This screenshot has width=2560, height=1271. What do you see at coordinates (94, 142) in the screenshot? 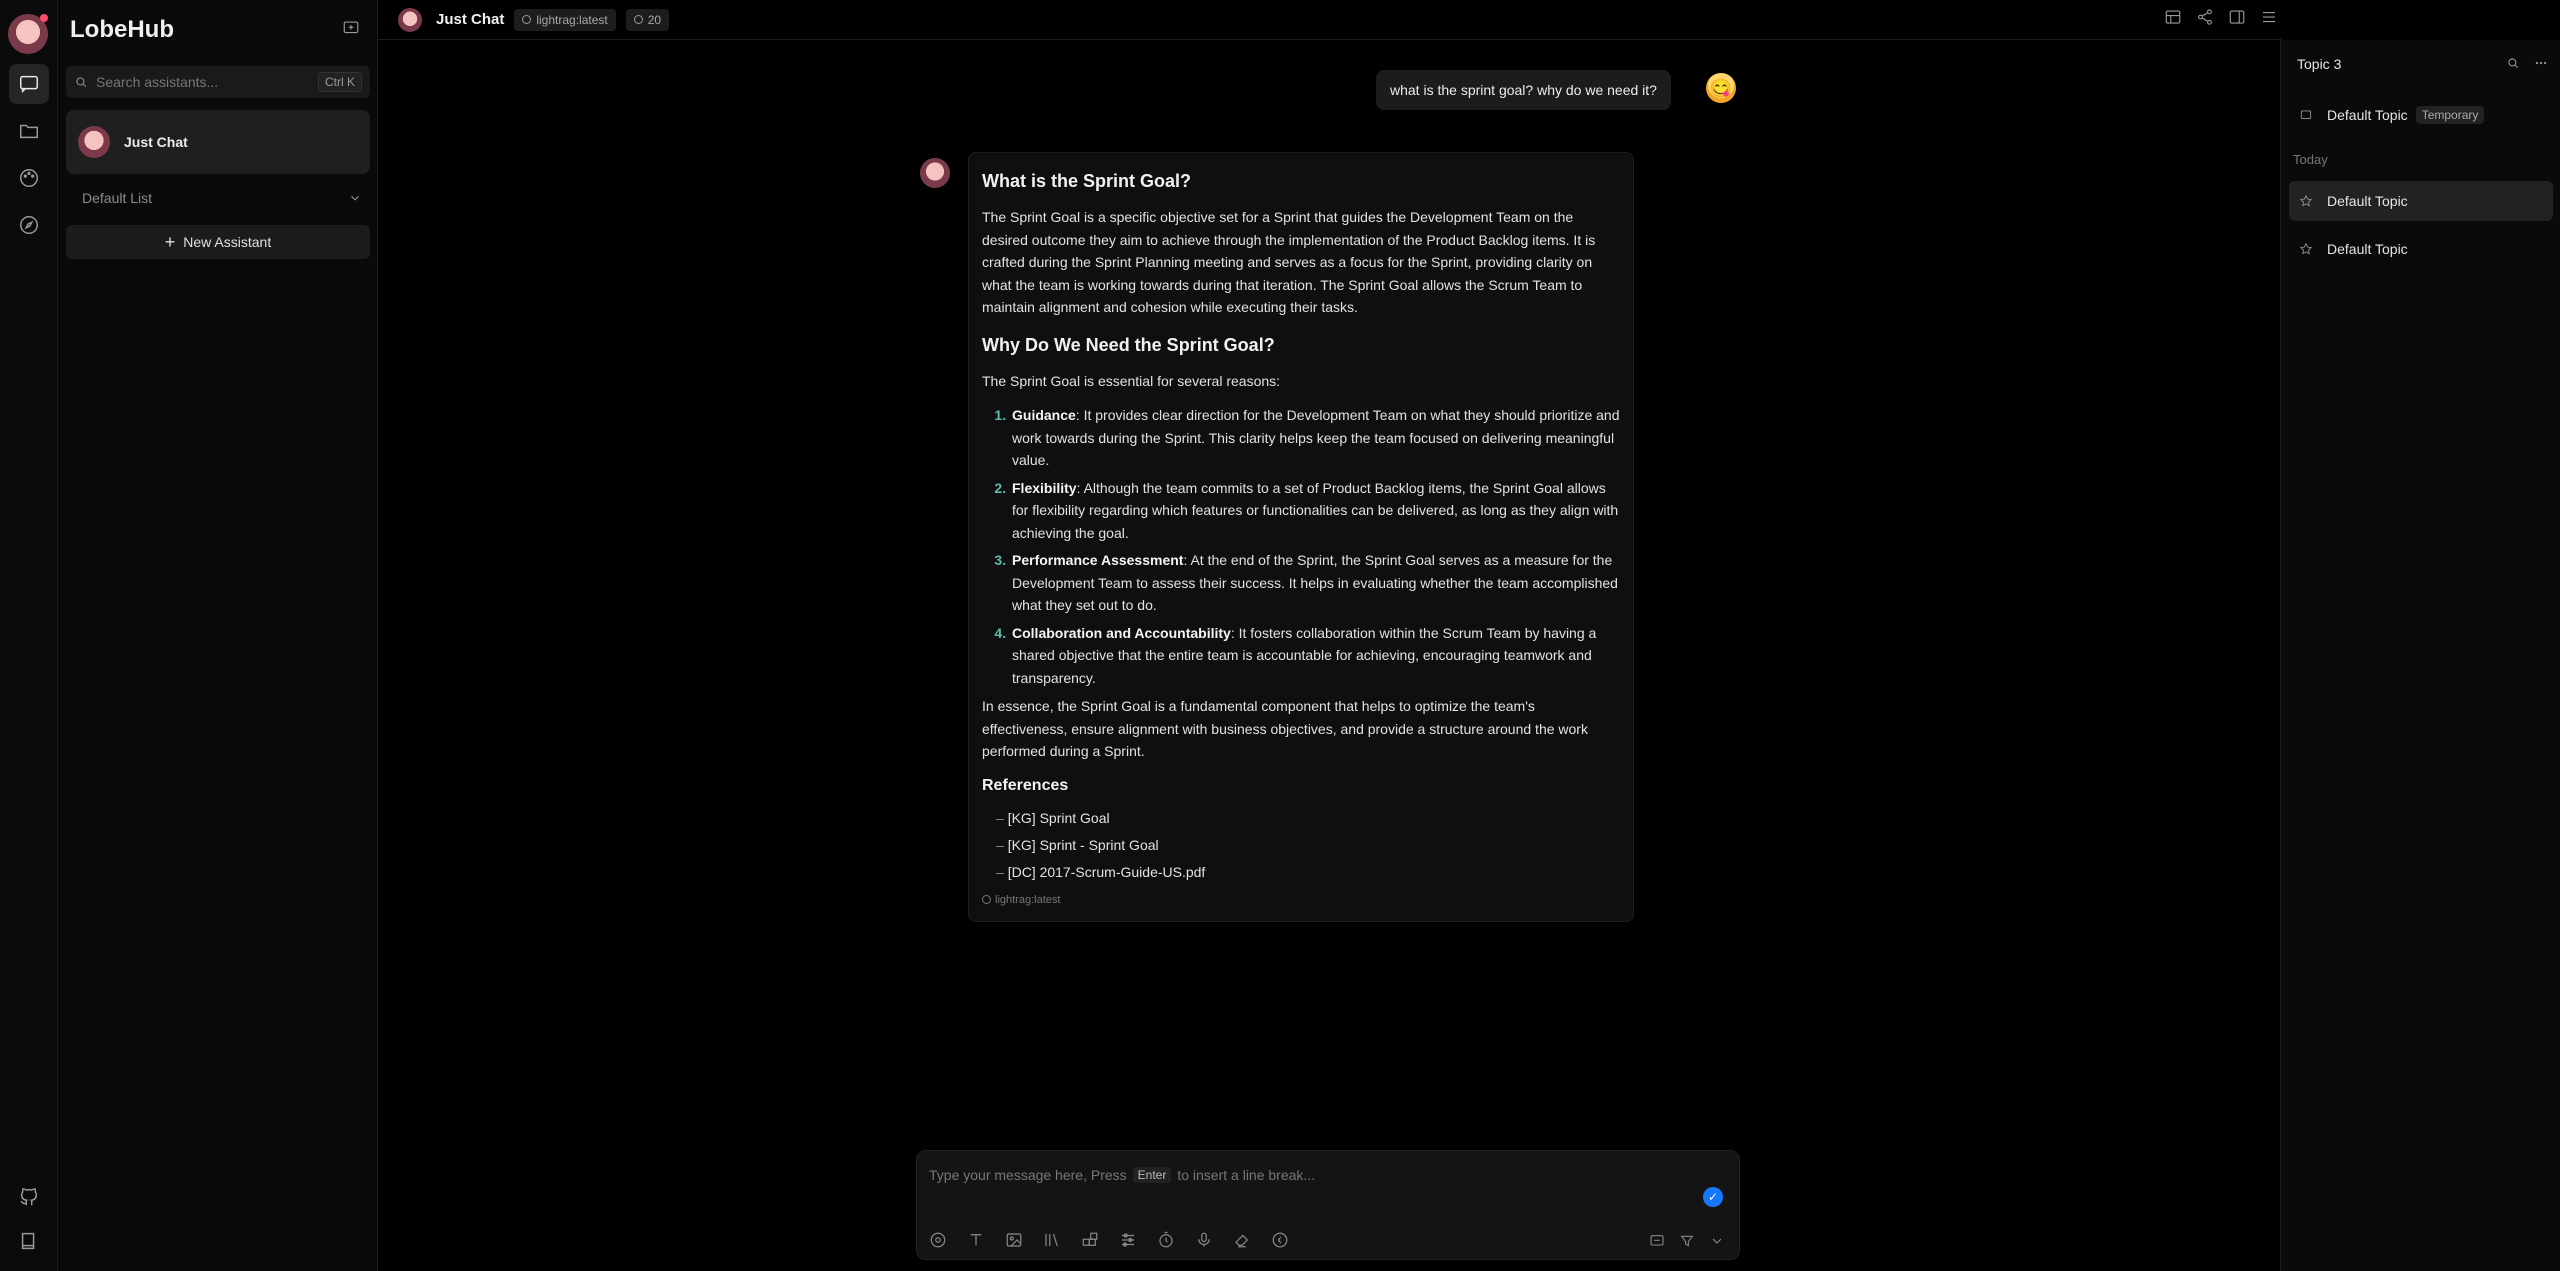
I see `agent-avatar` at bounding box center [94, 142].